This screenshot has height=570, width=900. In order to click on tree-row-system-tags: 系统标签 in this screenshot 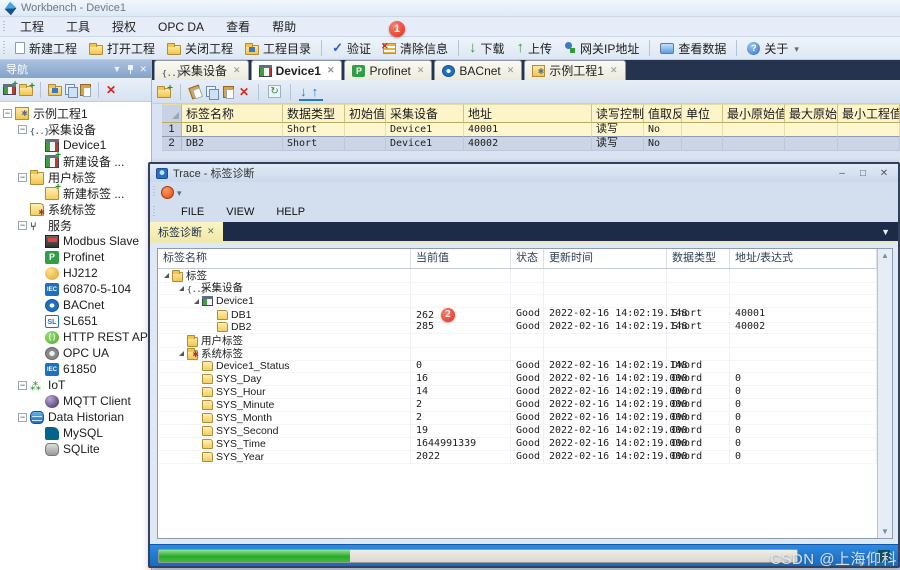, I will do `click(517, 354)`.